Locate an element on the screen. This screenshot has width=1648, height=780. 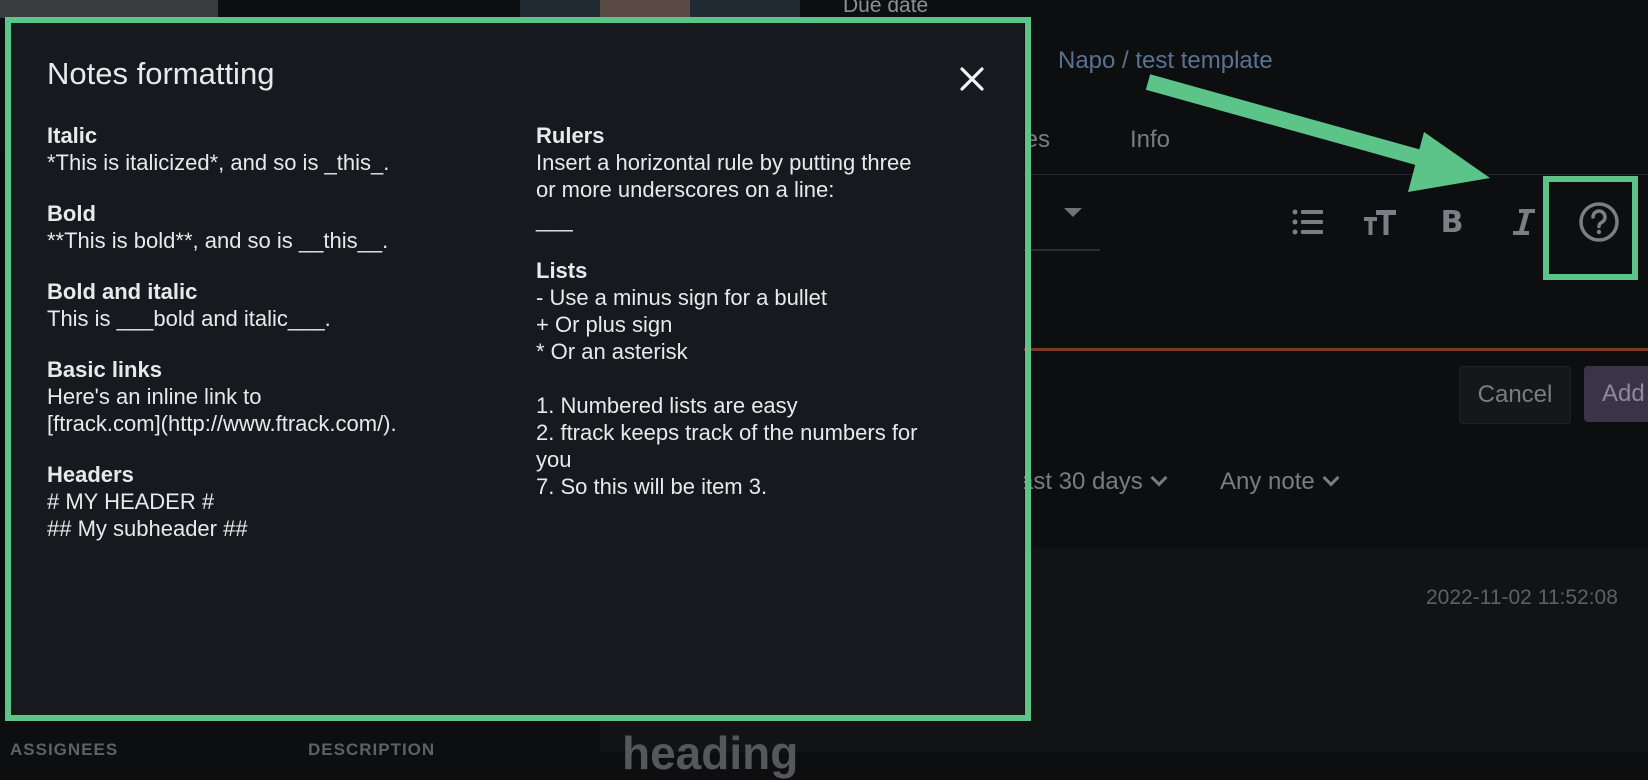
help-circle-icon is located at coordinates (1599, 222).